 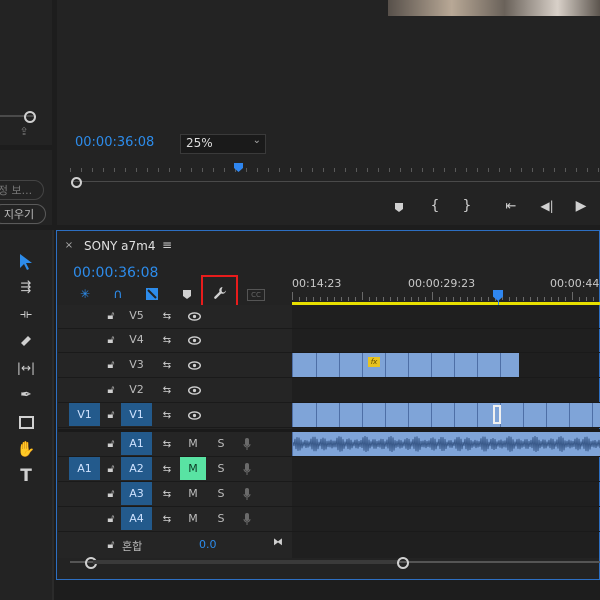 What do you see at coordinates (30, 117) in the screenshot?
I see `source-scroll-handle` at bounding box center [30, 117].